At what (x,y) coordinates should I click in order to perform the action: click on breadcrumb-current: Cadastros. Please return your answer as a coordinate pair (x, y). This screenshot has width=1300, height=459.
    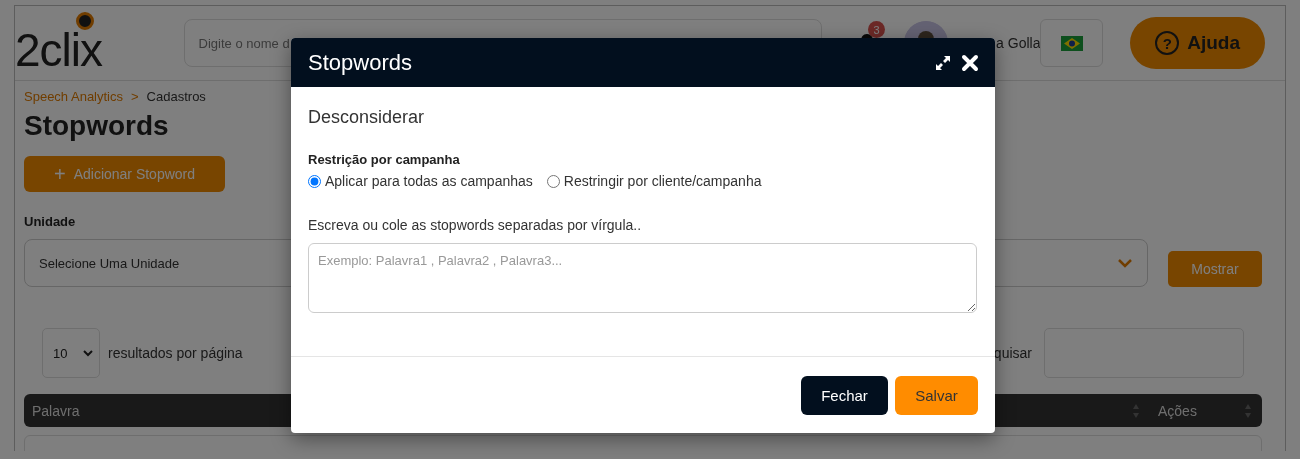
    Looking at the image, I should click on (176, 96).